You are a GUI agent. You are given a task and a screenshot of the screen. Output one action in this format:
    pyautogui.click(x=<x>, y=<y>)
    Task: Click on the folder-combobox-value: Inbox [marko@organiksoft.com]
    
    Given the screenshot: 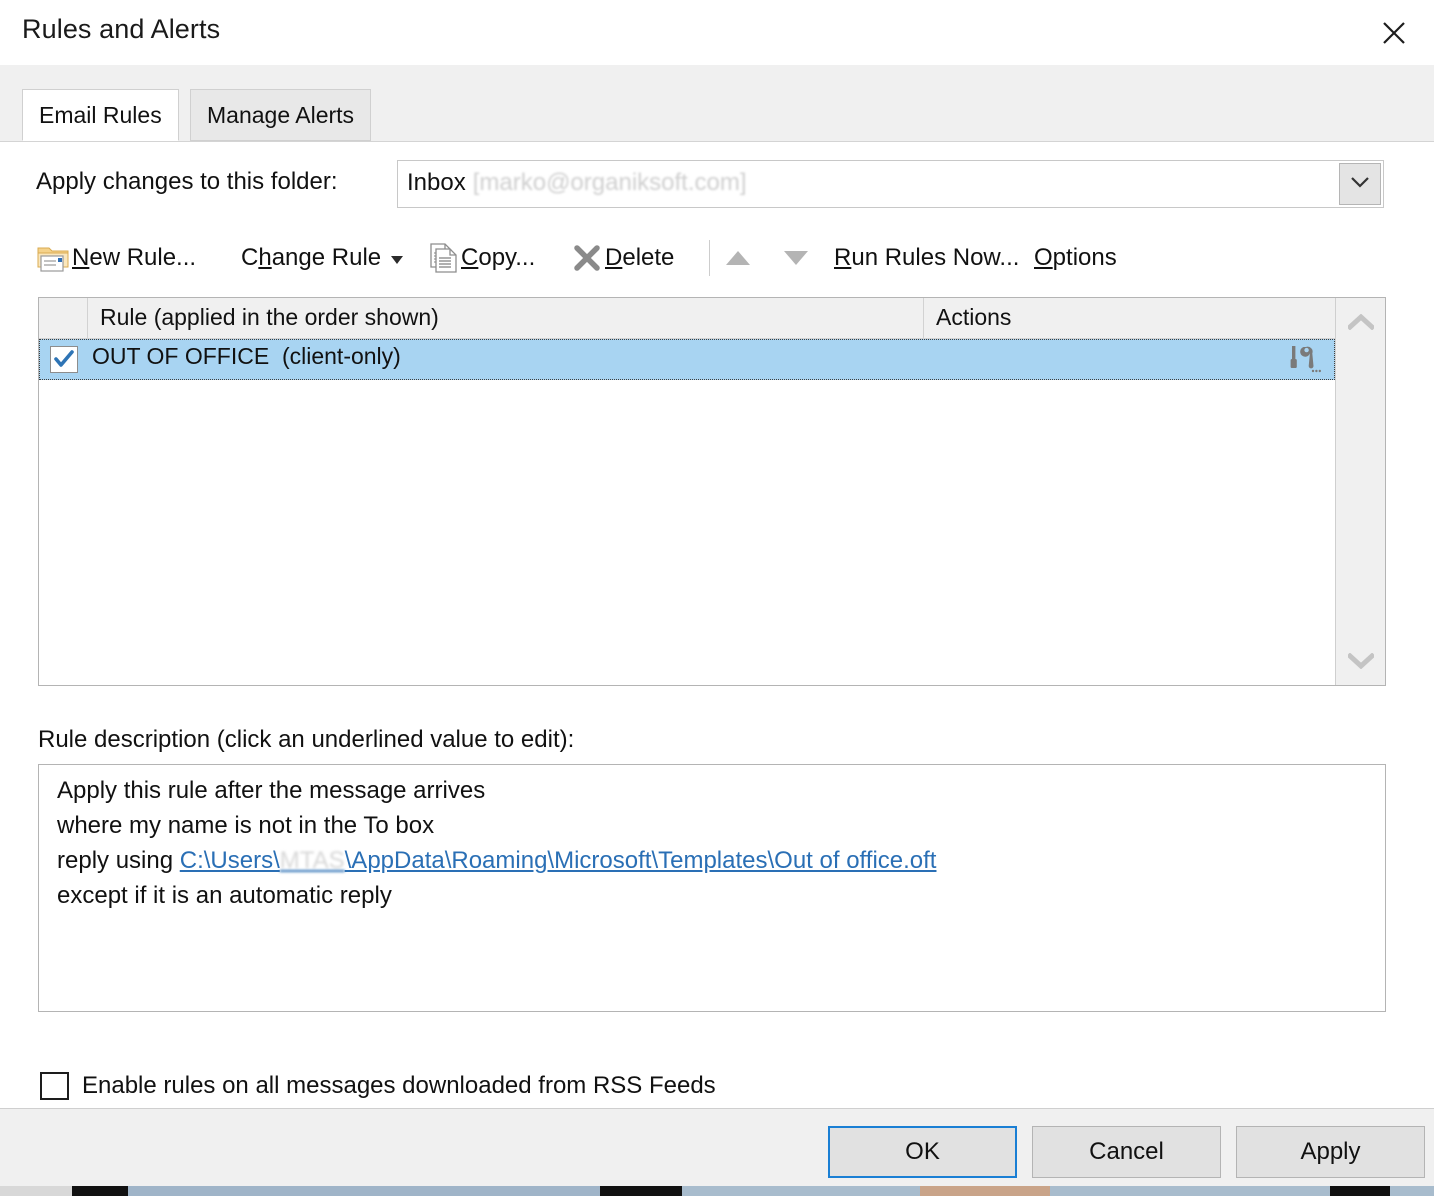 What is the action you would take?
    pyautogui.click(x=577, y=183)
    